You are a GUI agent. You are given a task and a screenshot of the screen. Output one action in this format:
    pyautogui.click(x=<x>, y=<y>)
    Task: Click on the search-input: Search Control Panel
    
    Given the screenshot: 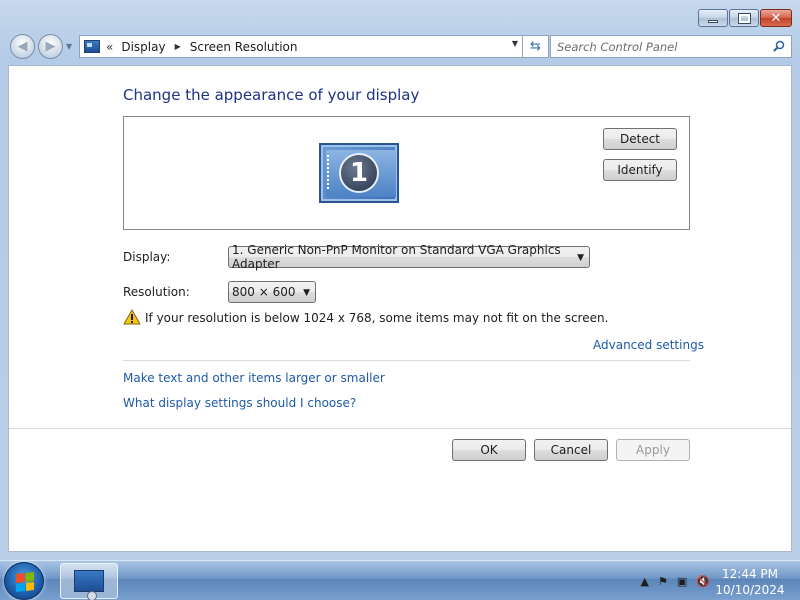 What is the action you would take?
    pyautogui.click(x=671, y=46)
    